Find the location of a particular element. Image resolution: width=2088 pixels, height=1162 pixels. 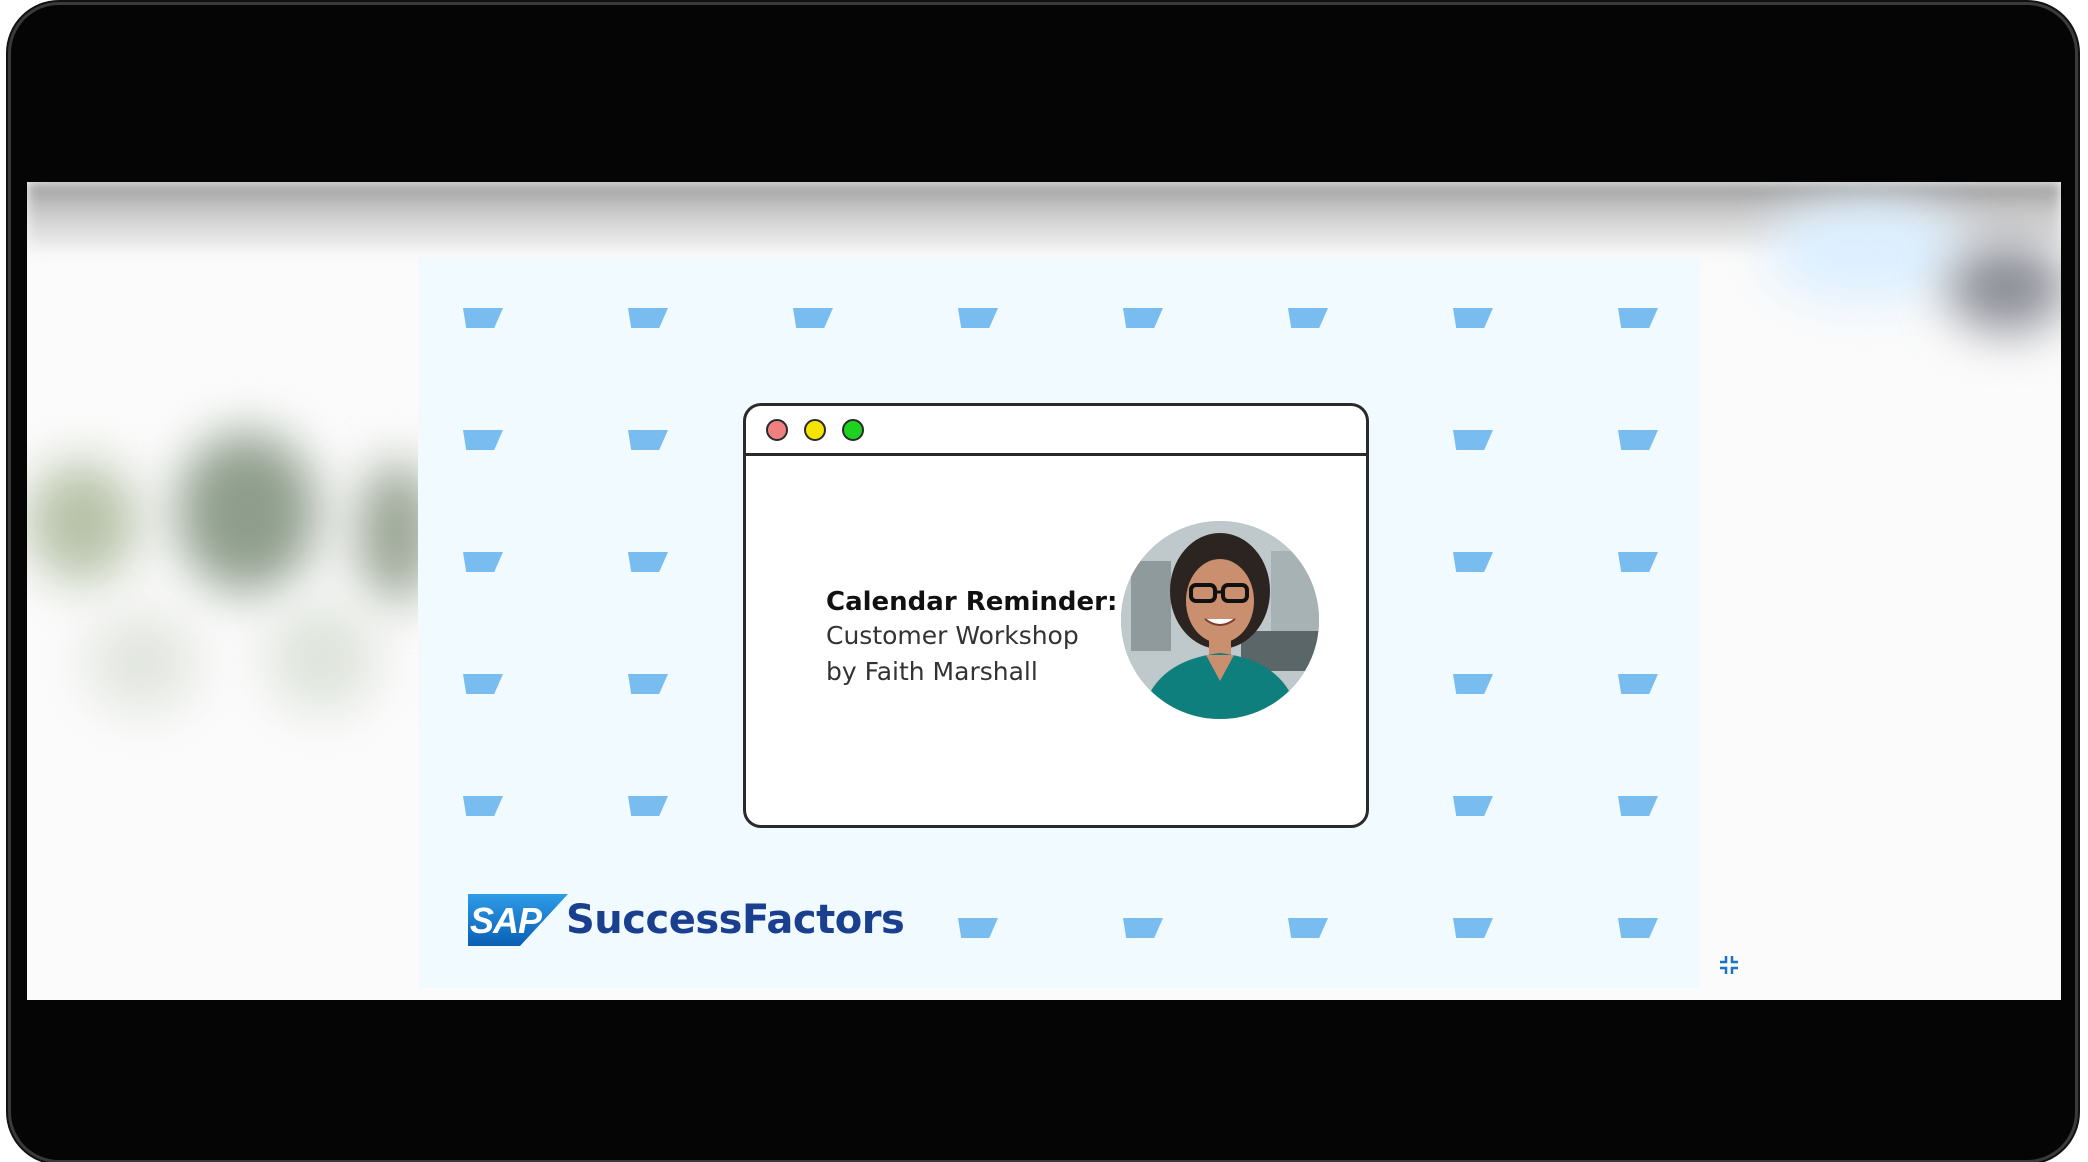

reminder-title: Calendar Reminder: is located at coordinates (972, 602).